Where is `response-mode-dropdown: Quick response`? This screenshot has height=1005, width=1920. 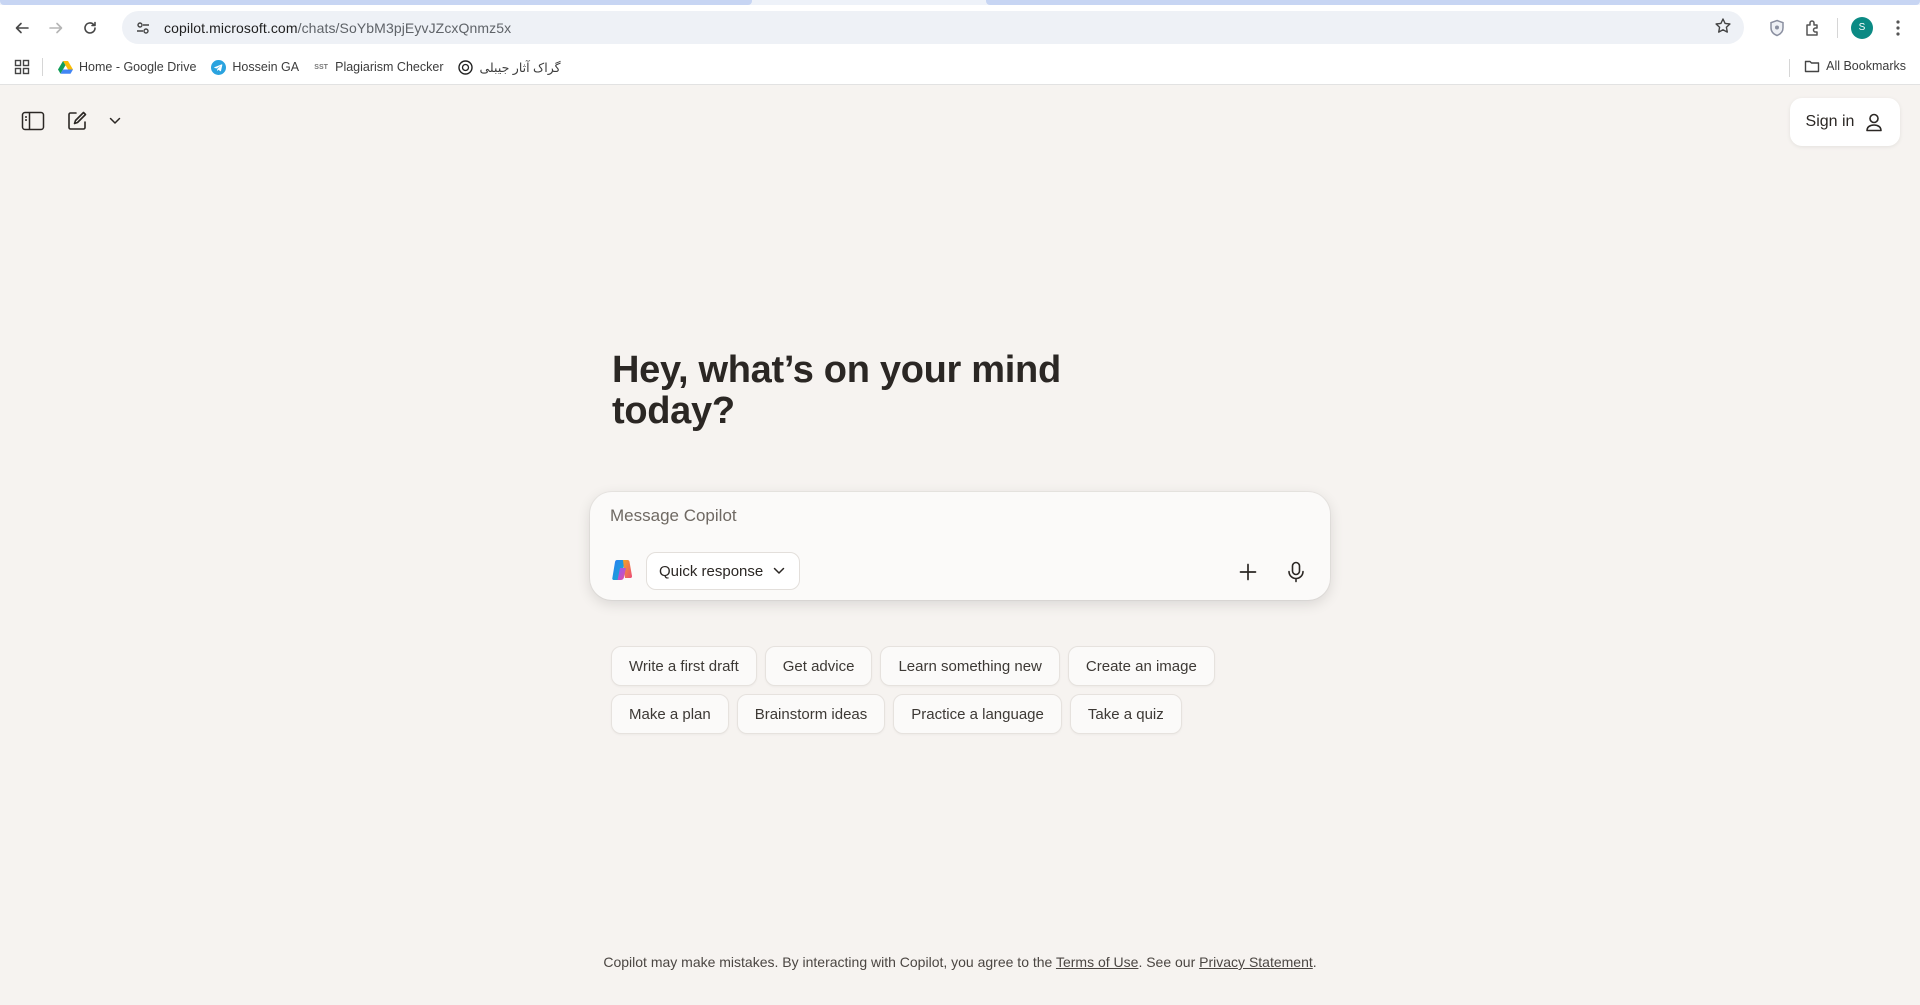 response-mode-dropdown: Quick response is located at coordinates (723, 571).